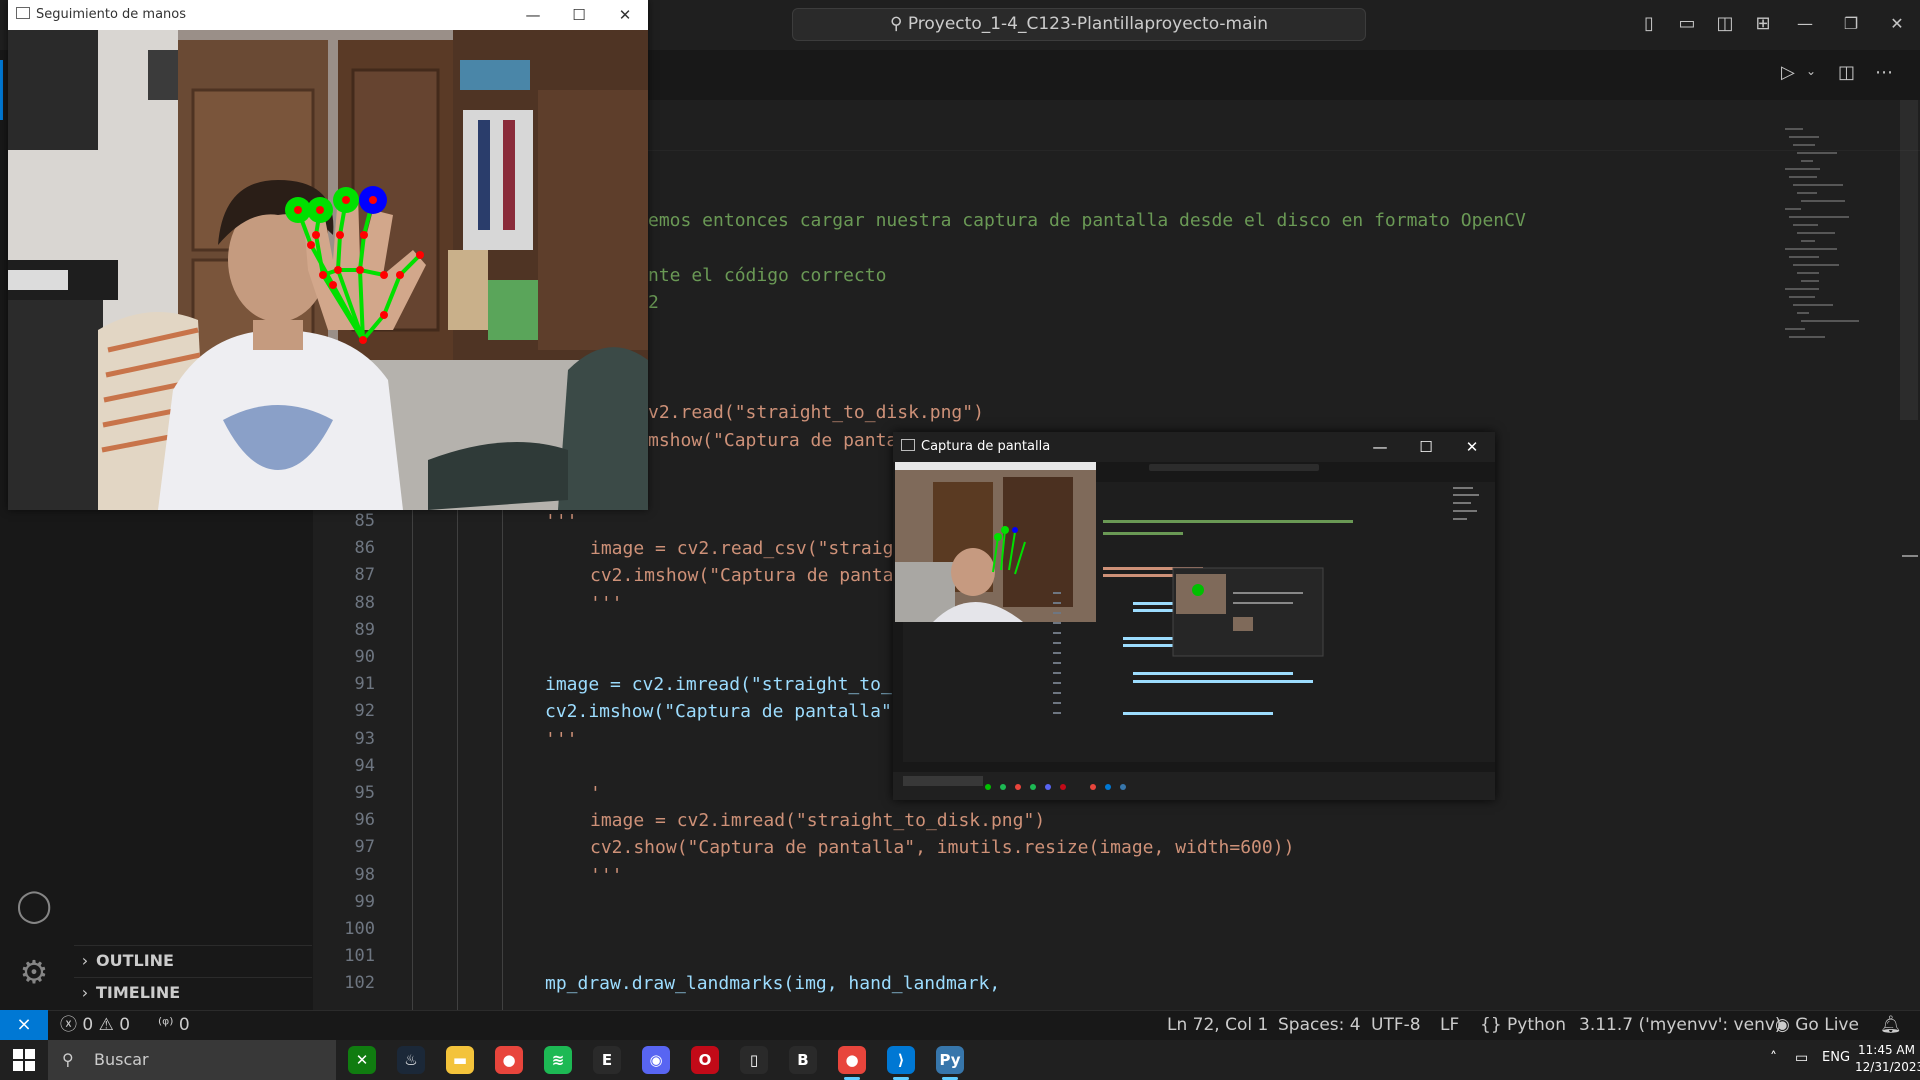  I want to click on code-line: ''', so click(606, 603).